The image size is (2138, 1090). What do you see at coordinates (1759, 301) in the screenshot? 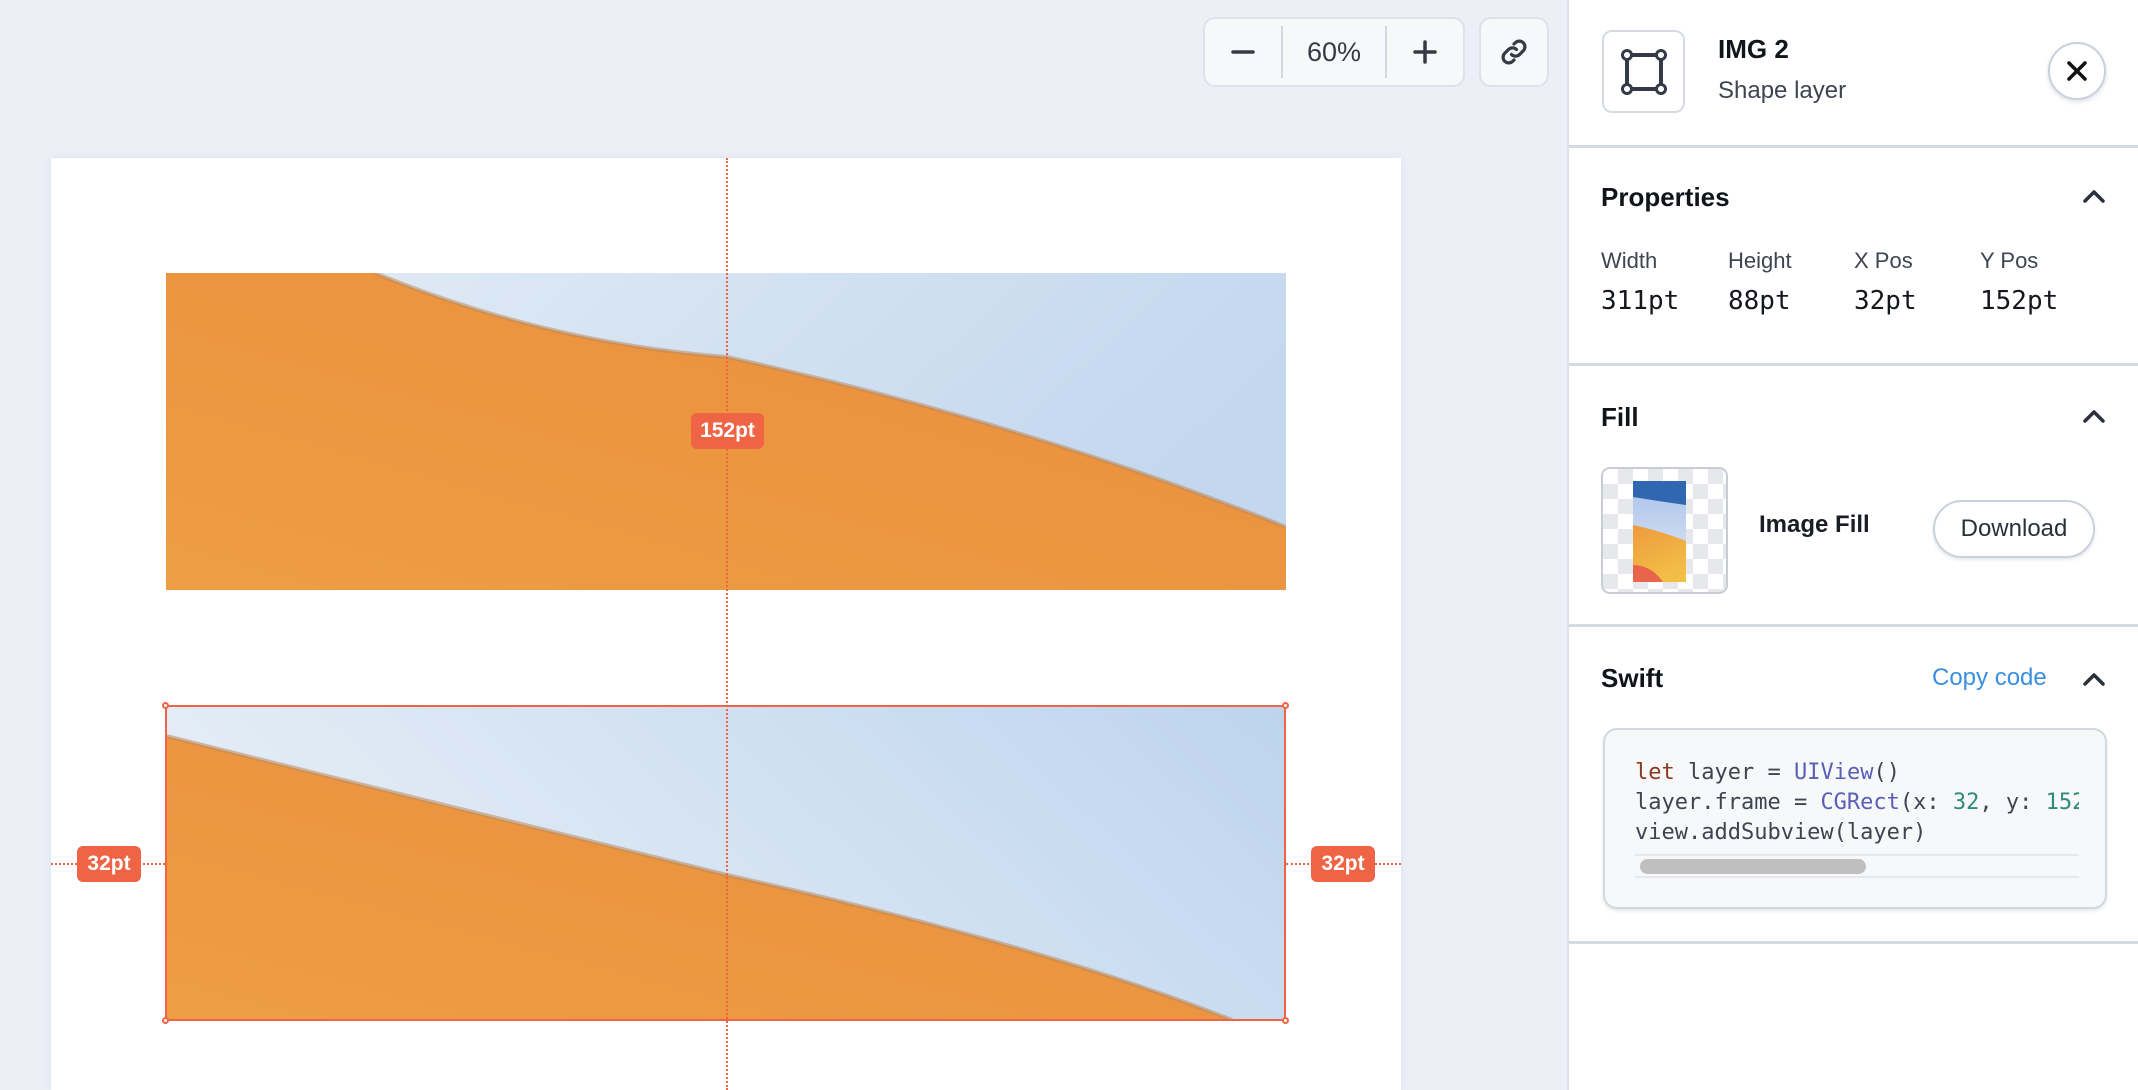
I see `property-value: 88pt` at bounding box center [1759, 301].